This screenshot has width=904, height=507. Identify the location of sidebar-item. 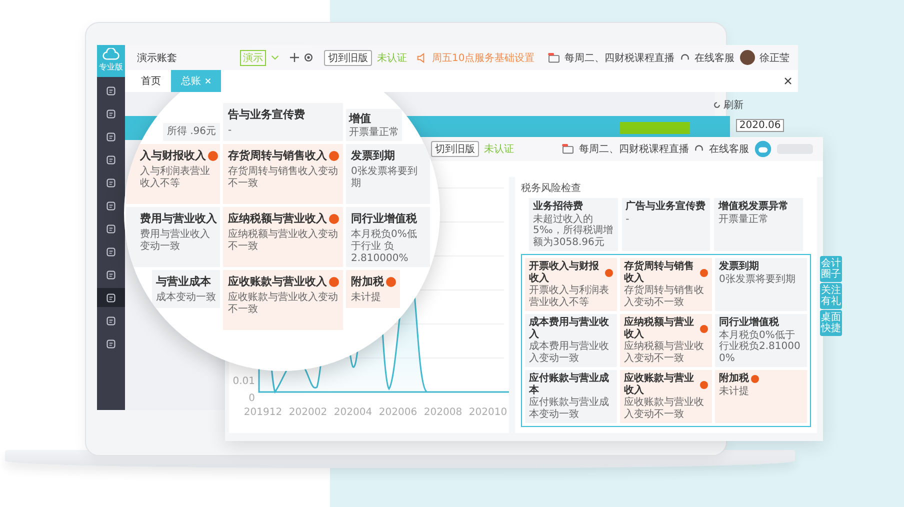
(111, 297).